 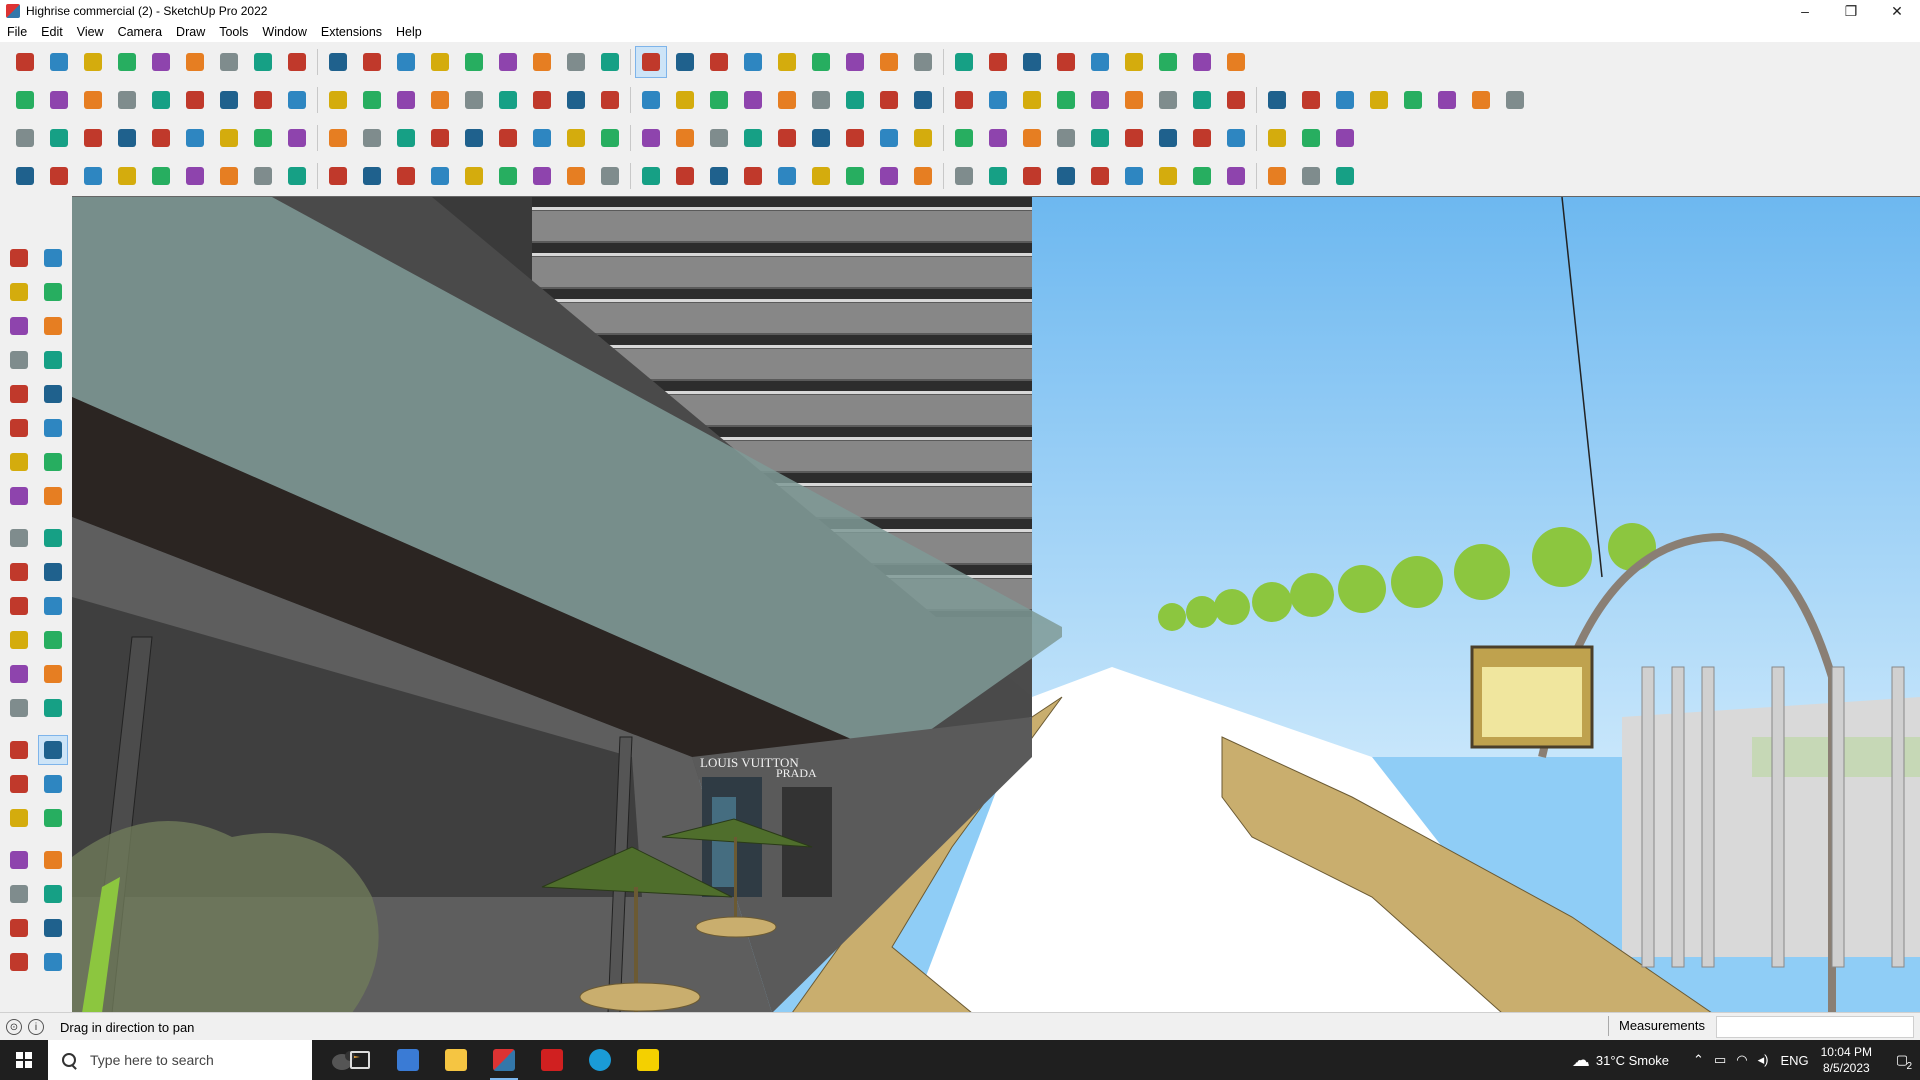 What do you see at coordinates (25, 138) in the screenshot?
I see `plane-tool-button` at bounding box center [25, 138].